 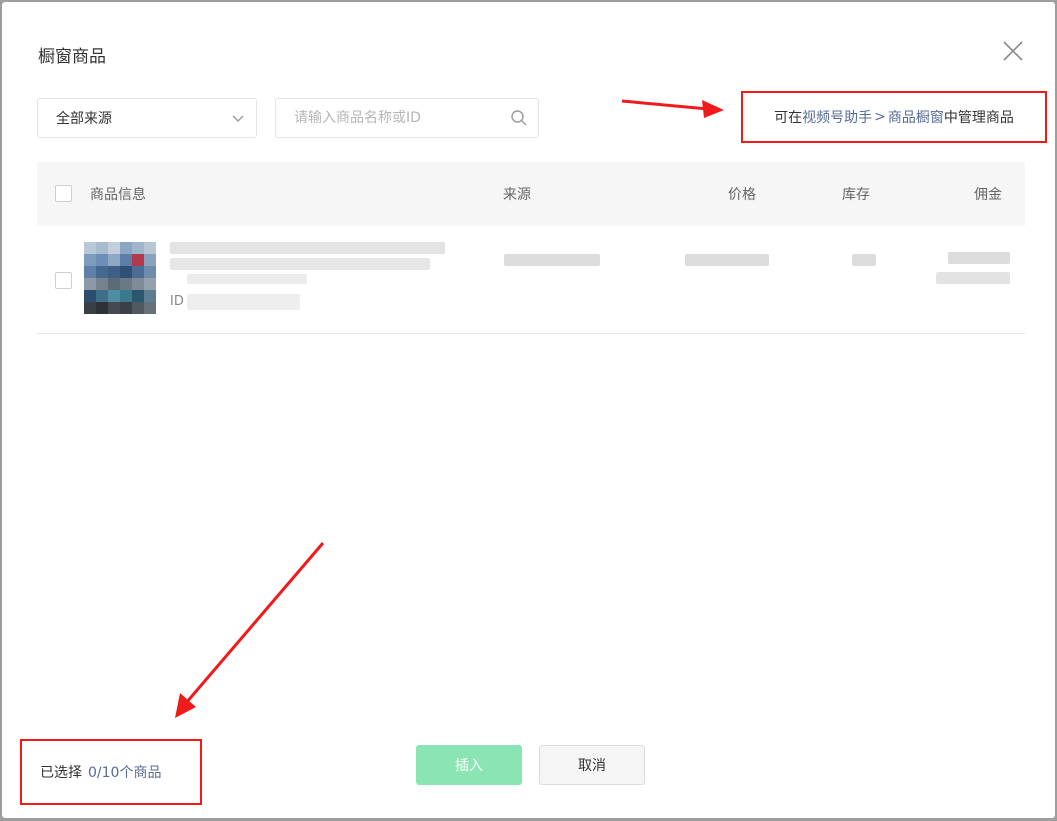 I want to click on chevron-down-icon, so click(x=238, y=118).